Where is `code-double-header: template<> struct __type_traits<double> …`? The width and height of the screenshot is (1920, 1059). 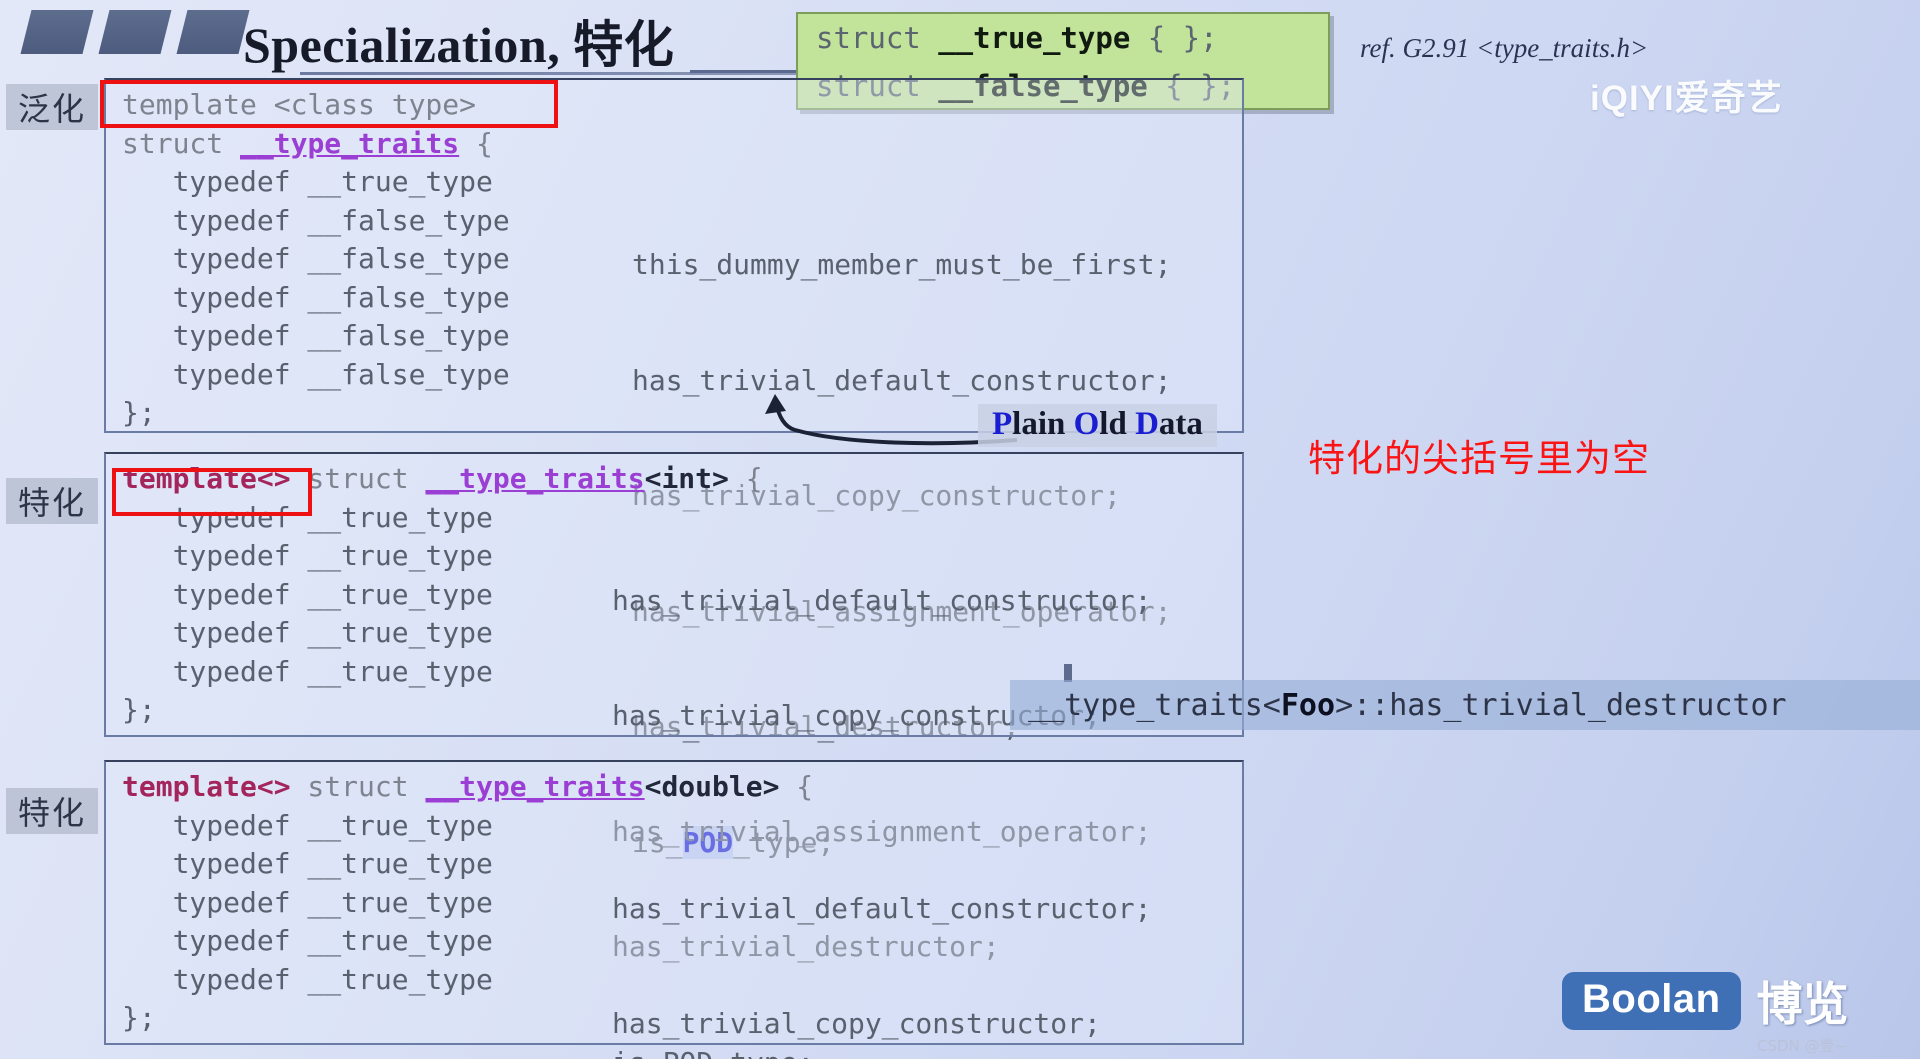
code-double-header: template<> struct __type_traits<double> … is located at coordinates (674, 784).